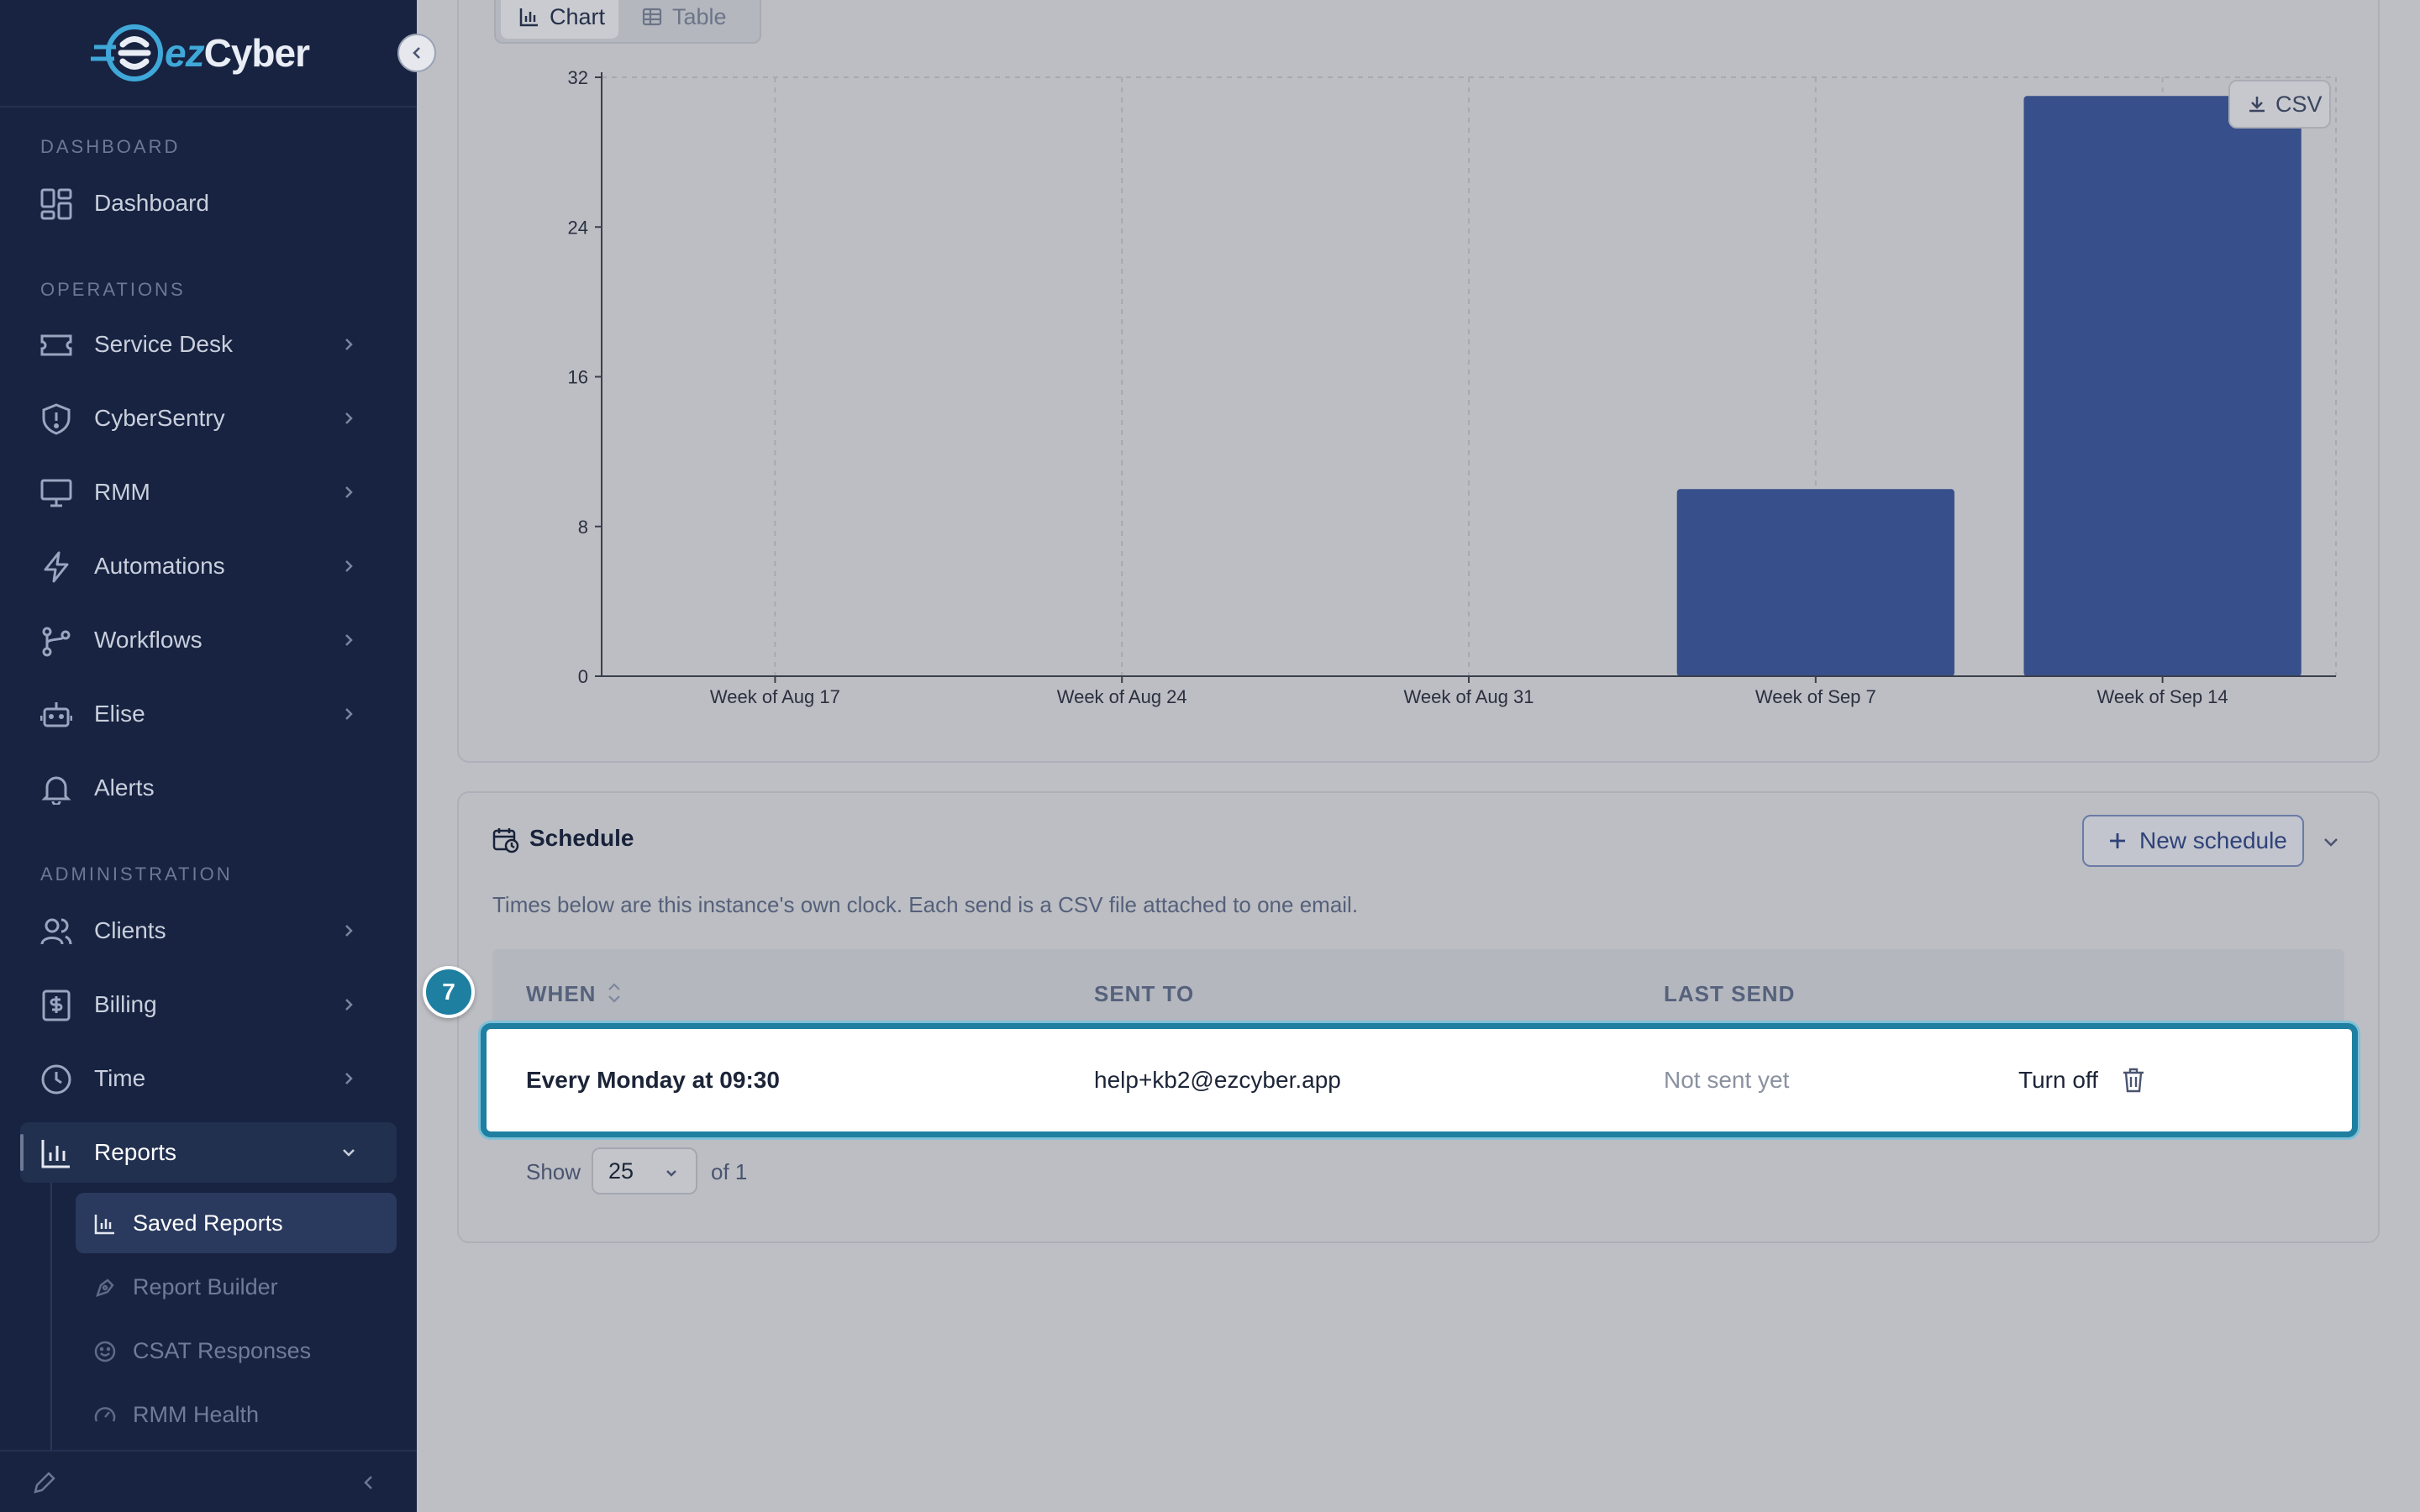 Image resolution: width=2420 pixels, height=1512 pixels. What do you see at coordinates (2162, 696) in the screenshot?
I see `x-tick-label: Week of Sep 14` at bounding box center [2162, 696].